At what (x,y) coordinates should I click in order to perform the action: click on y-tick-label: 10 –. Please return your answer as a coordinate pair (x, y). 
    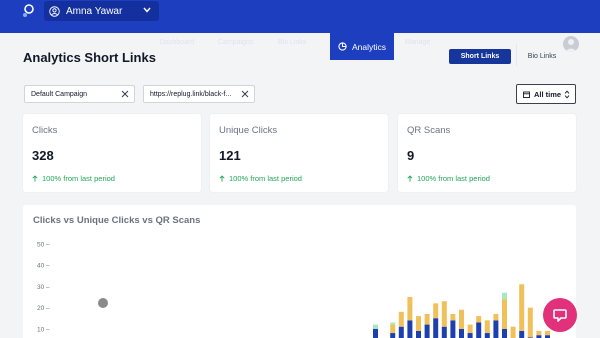
    Looking at the image, I should click on (43, 329).